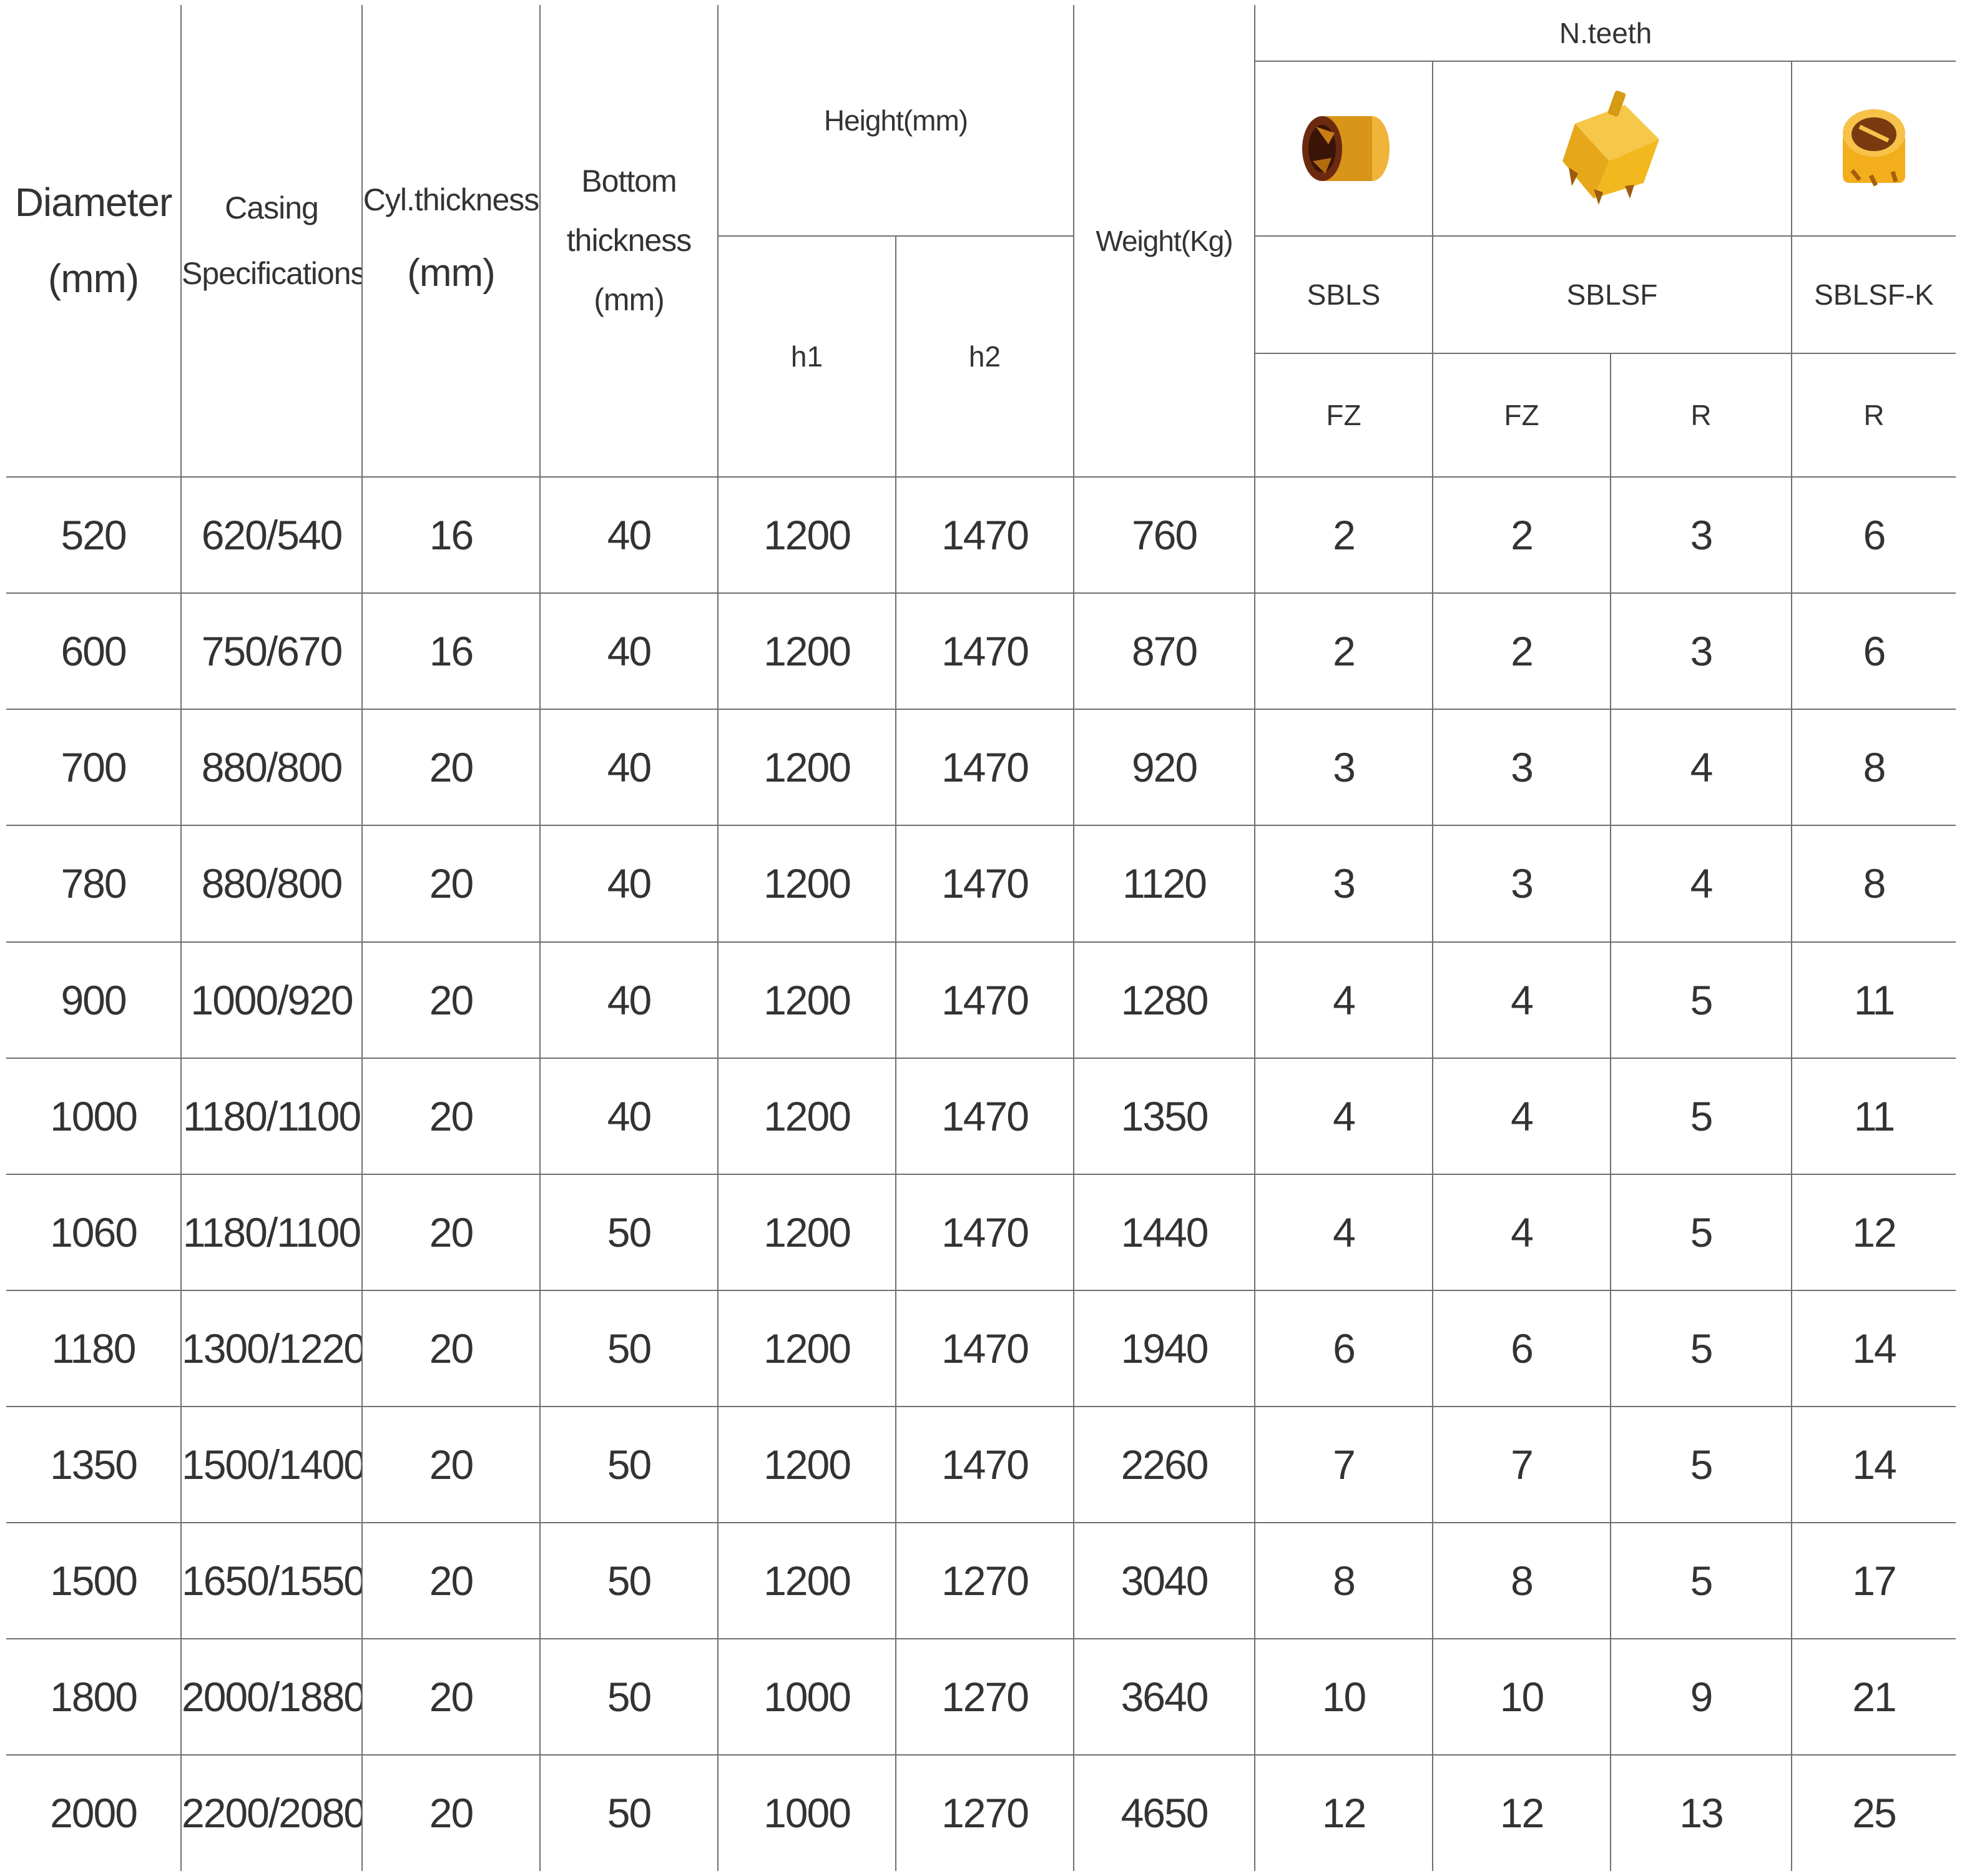  Describe the element at coordinates (1164, 884) in the screenshot. I see `cell-weight: 1120` at that location.